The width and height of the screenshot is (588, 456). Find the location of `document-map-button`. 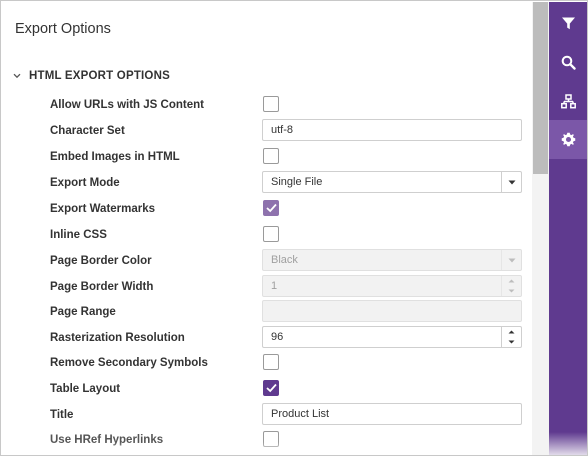

document-map-button is located at coordinates (568, 101).